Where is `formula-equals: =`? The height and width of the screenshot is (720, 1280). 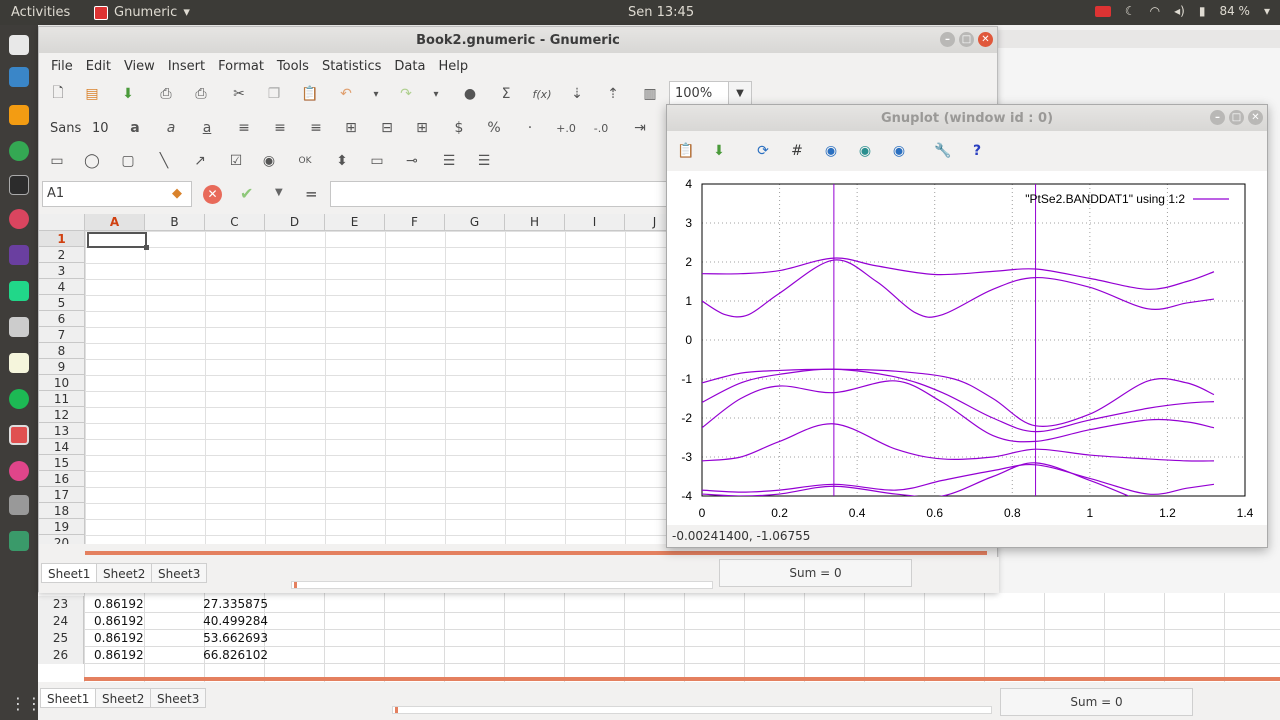
formula-equals: = is located at coordinates (311, 194).